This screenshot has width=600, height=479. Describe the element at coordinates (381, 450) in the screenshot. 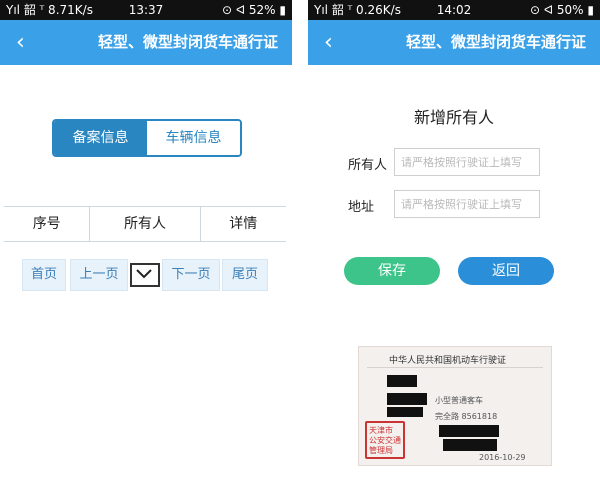

I see `stamp-office: 管理局` at that location.